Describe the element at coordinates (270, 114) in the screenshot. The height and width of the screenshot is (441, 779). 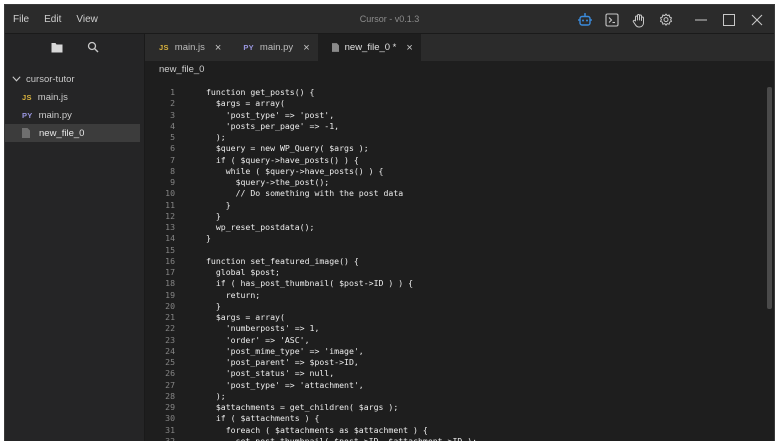
I see `code-text: 'post_type' => 'post',` at that location.